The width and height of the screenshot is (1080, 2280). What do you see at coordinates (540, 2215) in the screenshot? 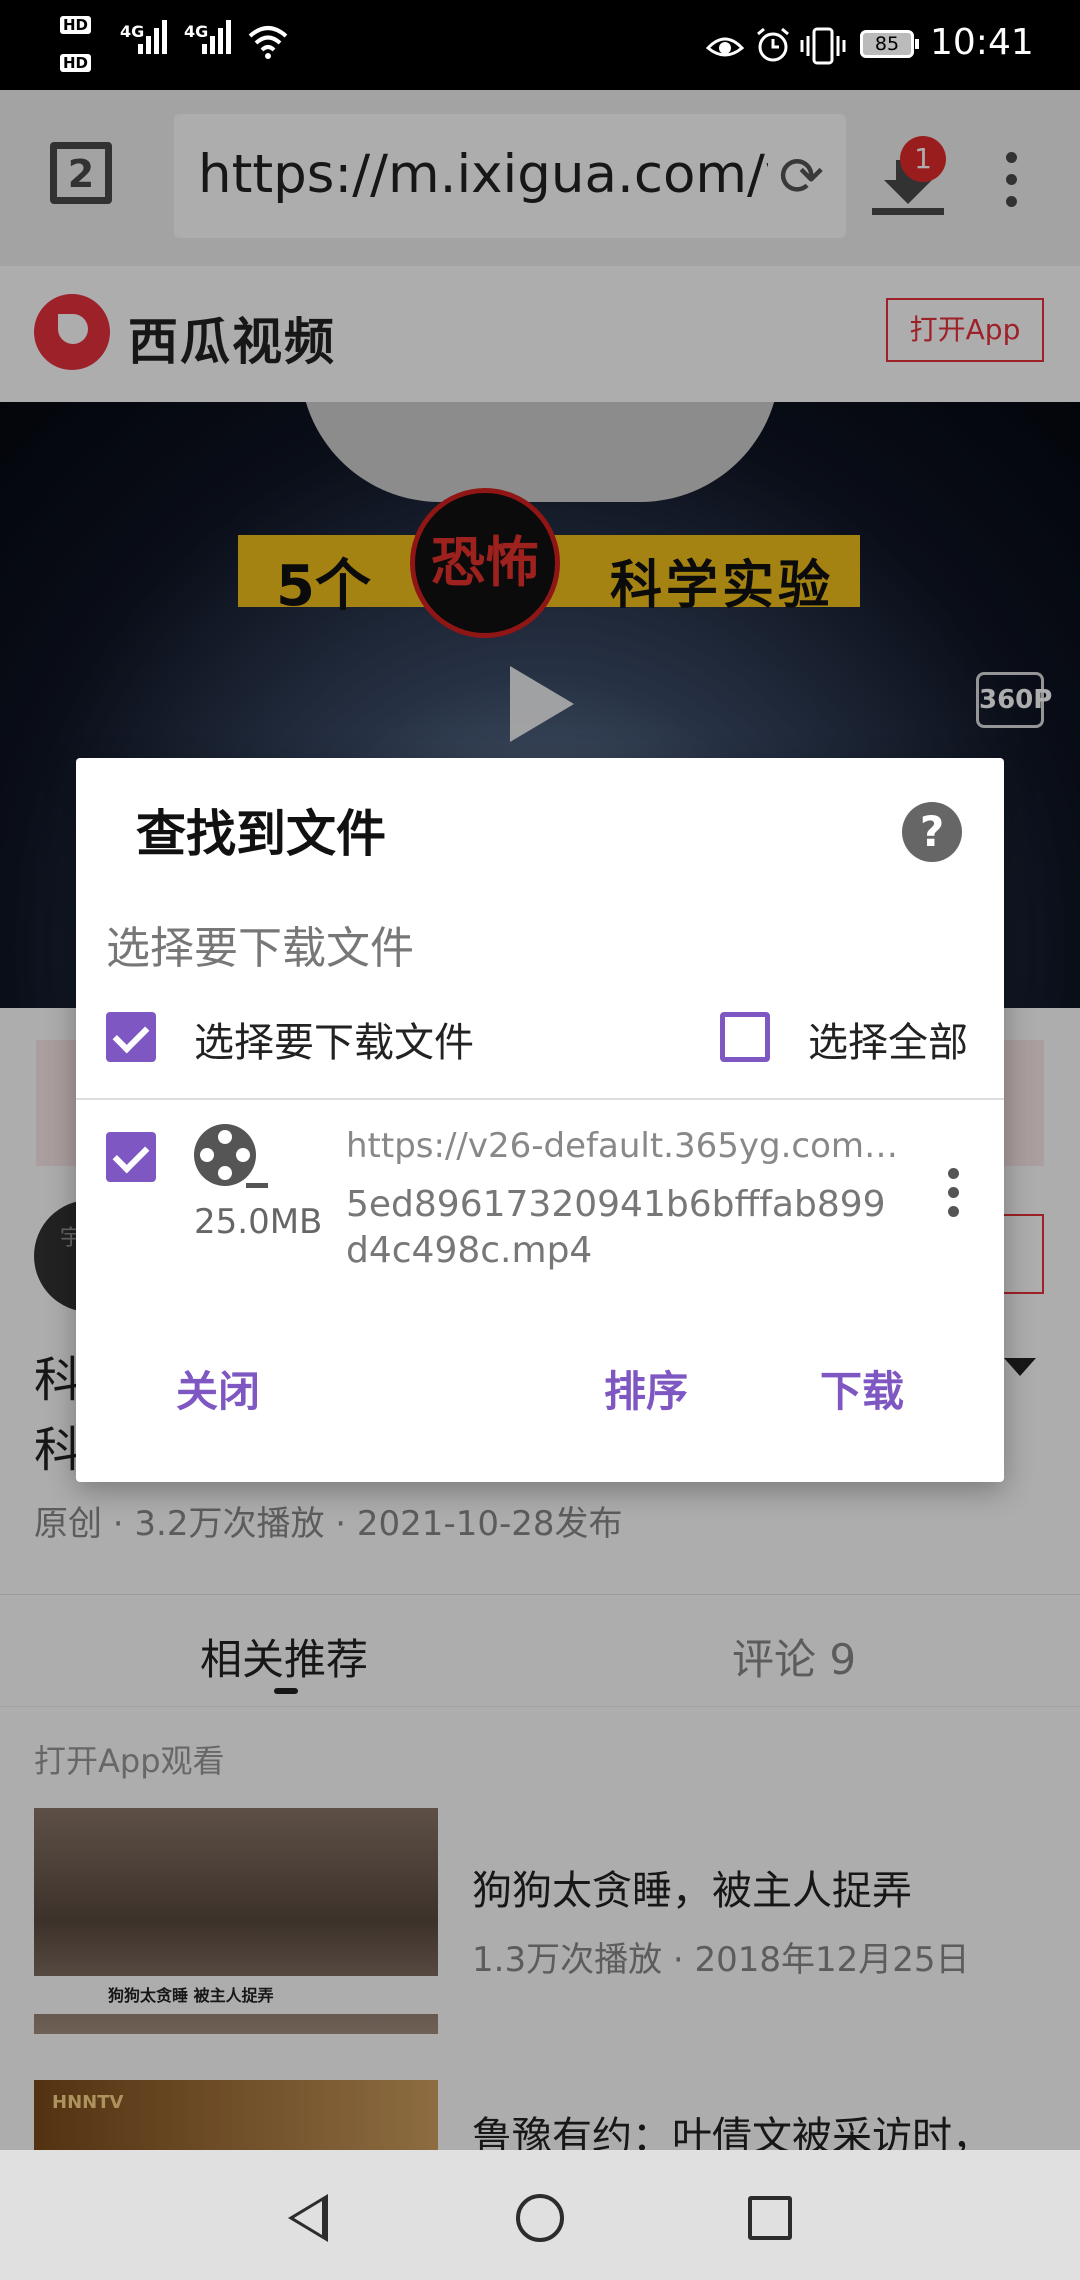
I see `nav-scrim` at bounding box center [540, 2215].